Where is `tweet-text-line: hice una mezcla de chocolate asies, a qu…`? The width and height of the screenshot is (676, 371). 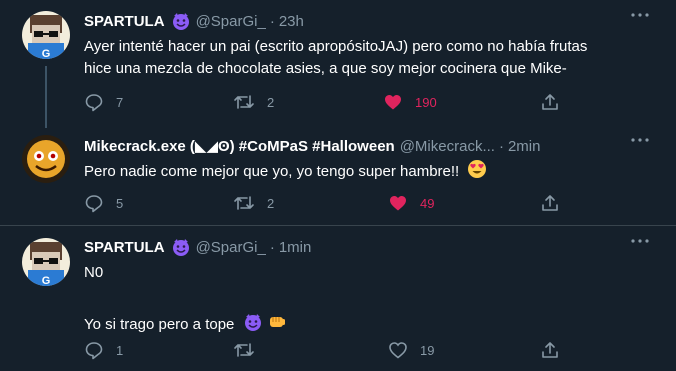
tweet-text-line: hice una mezcla de chocolate asies, a qu… is located at coordinates (325, 68).